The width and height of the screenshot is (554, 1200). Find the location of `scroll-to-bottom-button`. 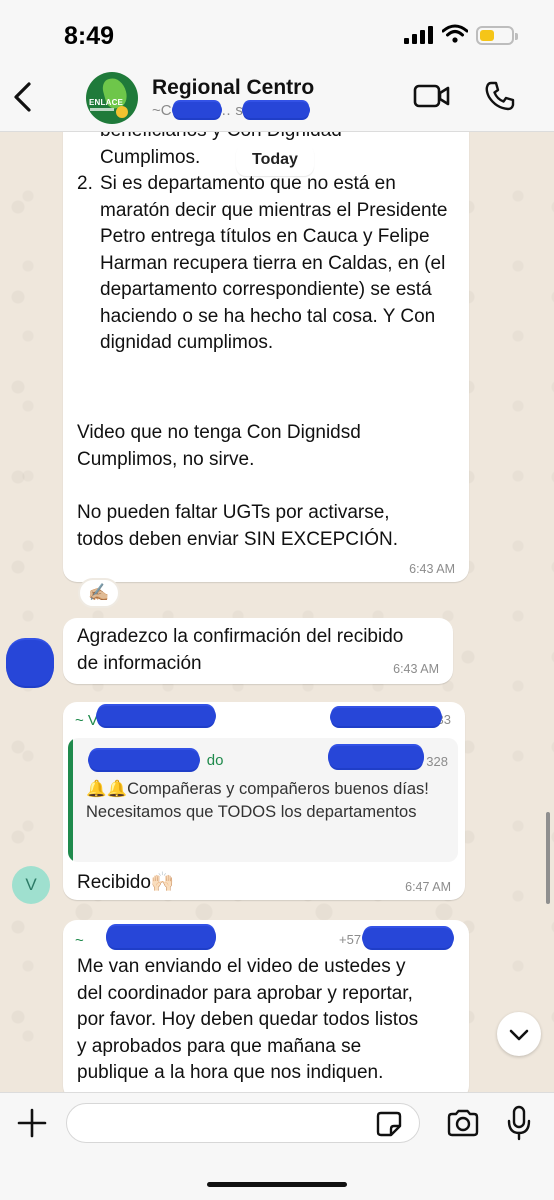

scroll-to-bottom-button is located at coordinates (519, 1034).